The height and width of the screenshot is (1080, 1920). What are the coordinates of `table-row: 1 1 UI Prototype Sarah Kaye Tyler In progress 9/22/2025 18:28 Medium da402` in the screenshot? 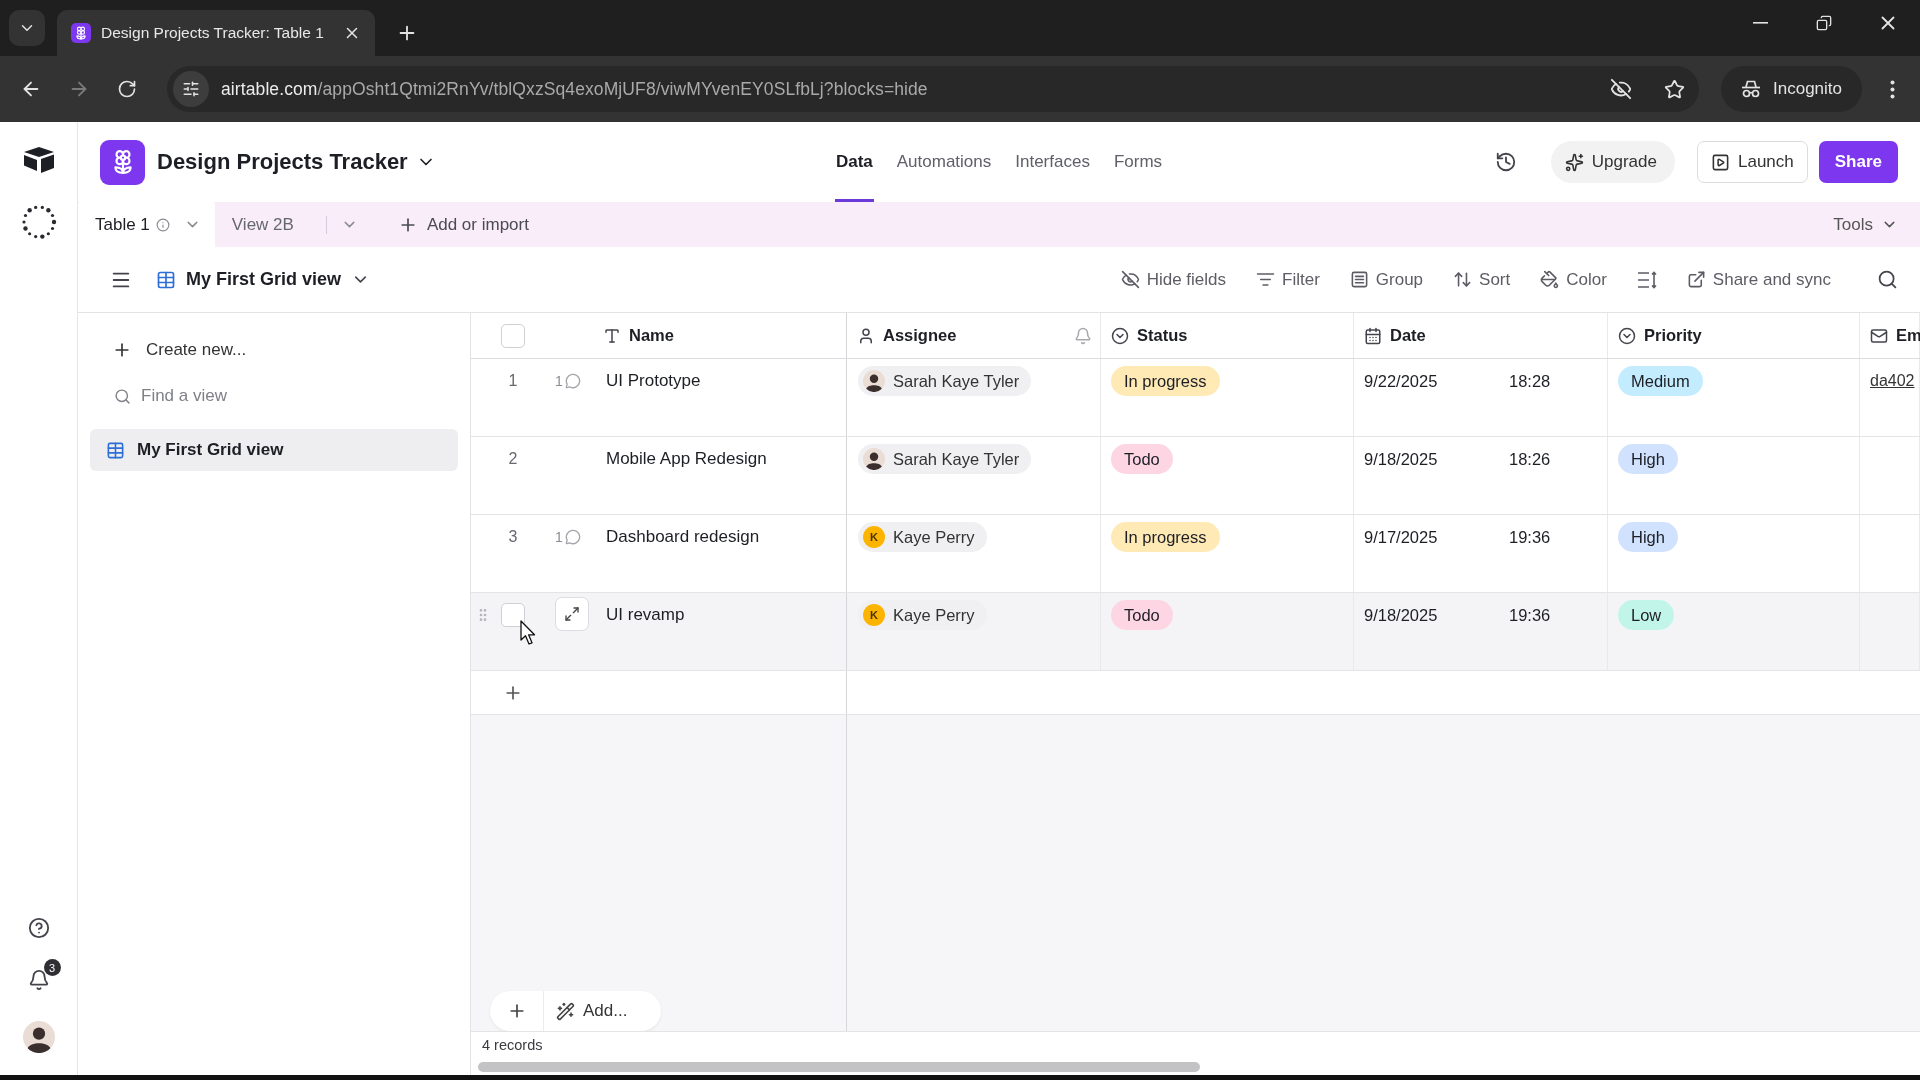 It's located at (1195, 398).